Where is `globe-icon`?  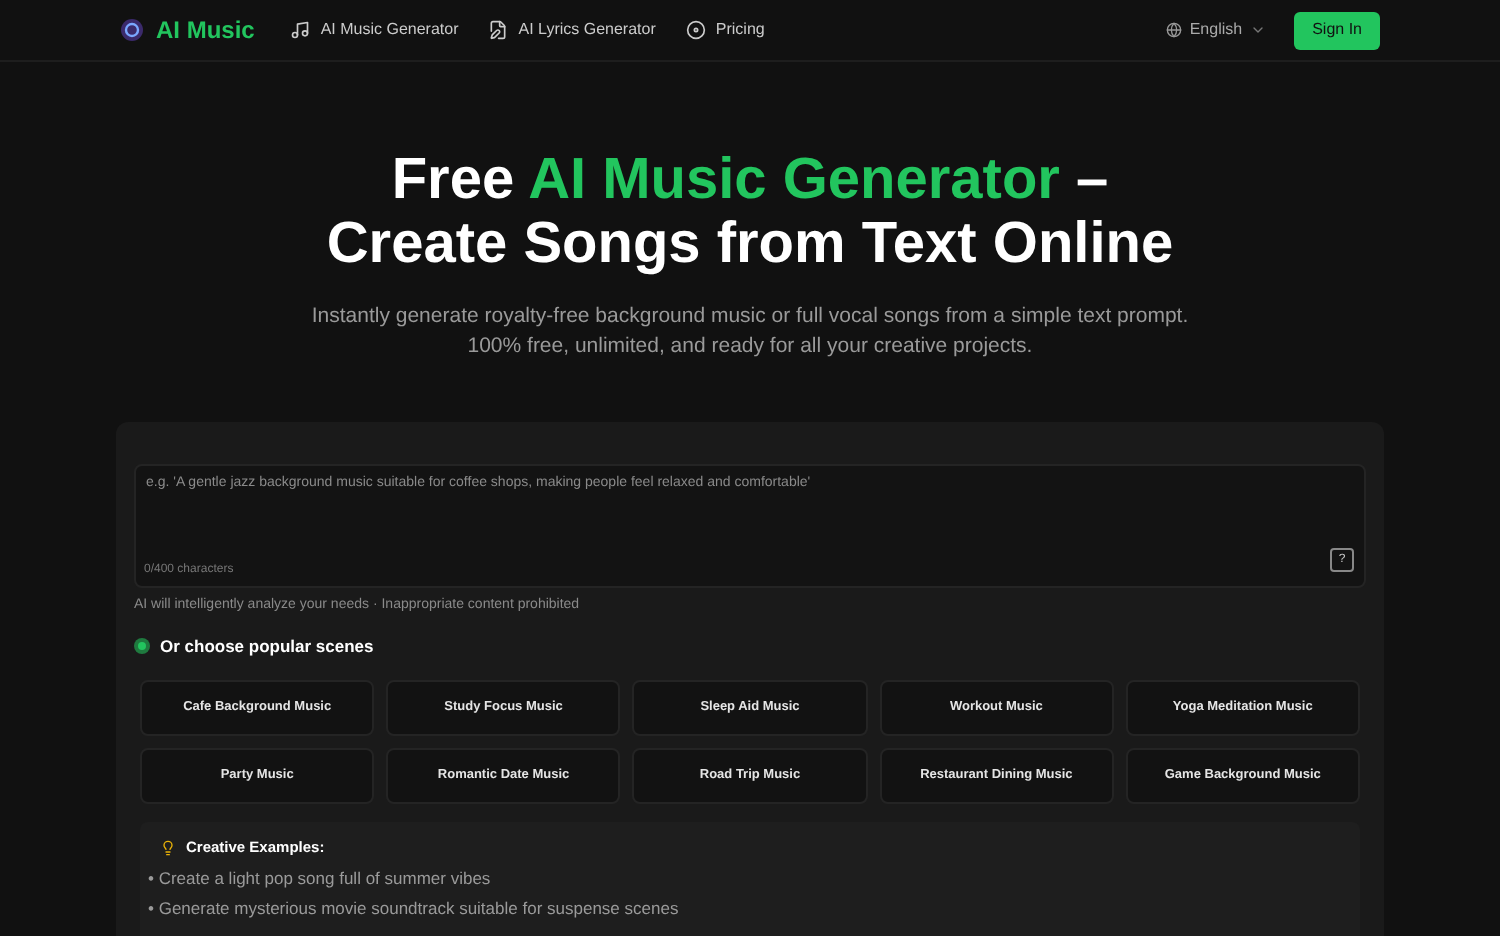
globe-icon is located at coordinates (1173, 30).